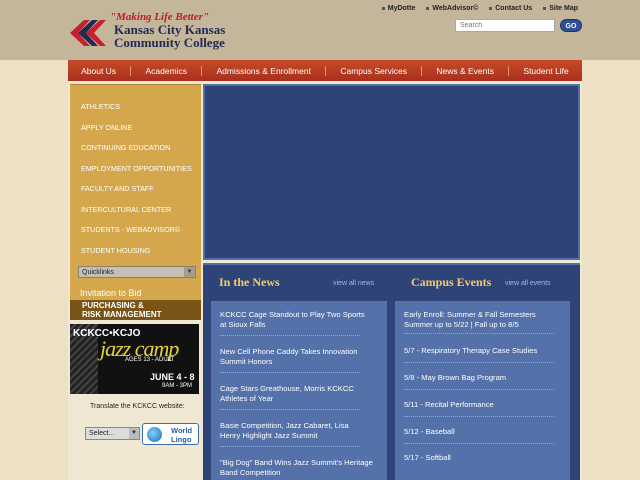  Describe the element at coordinates (484, 405) in the screenshot. I see `event-item: 5/11 - Recital Performance` at that location.